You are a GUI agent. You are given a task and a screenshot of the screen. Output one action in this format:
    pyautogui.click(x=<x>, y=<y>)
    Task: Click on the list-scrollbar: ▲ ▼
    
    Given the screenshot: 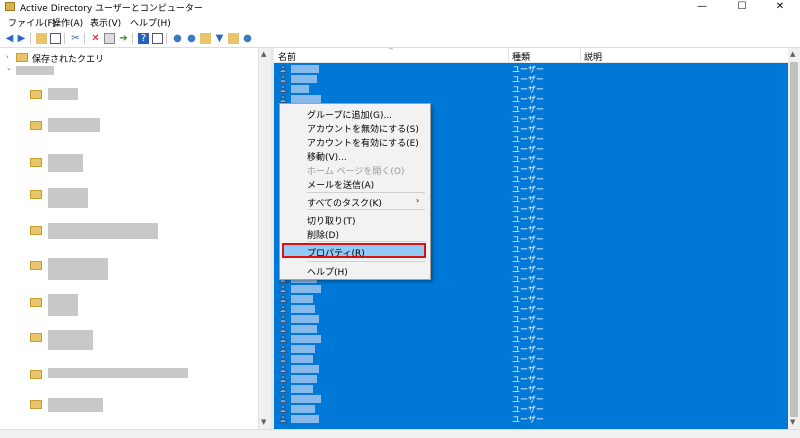 What is the action you would take?
    pyautogui.click(x=794, y=238)
    